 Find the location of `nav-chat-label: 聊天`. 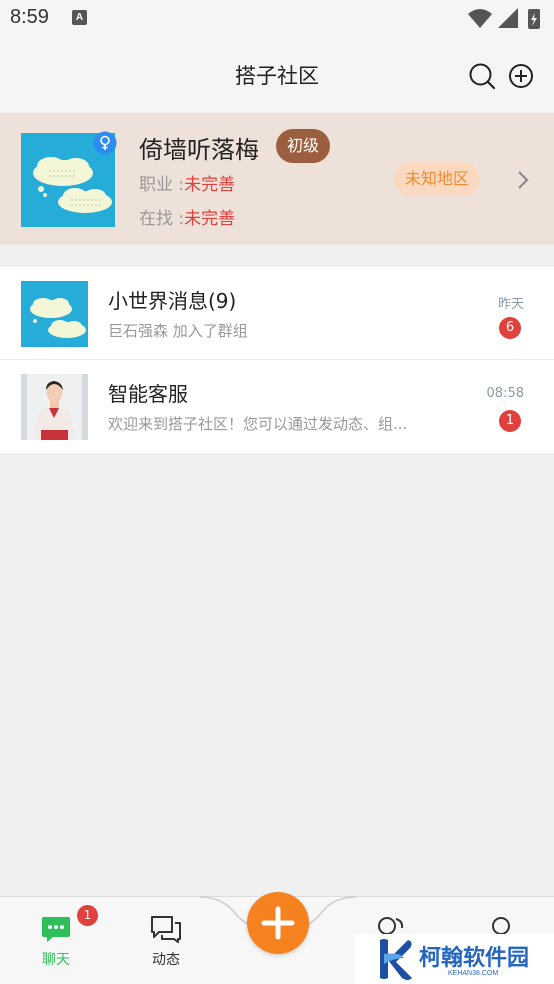

nav-chat-label: 聊天 is located at coordinates (56, 960).